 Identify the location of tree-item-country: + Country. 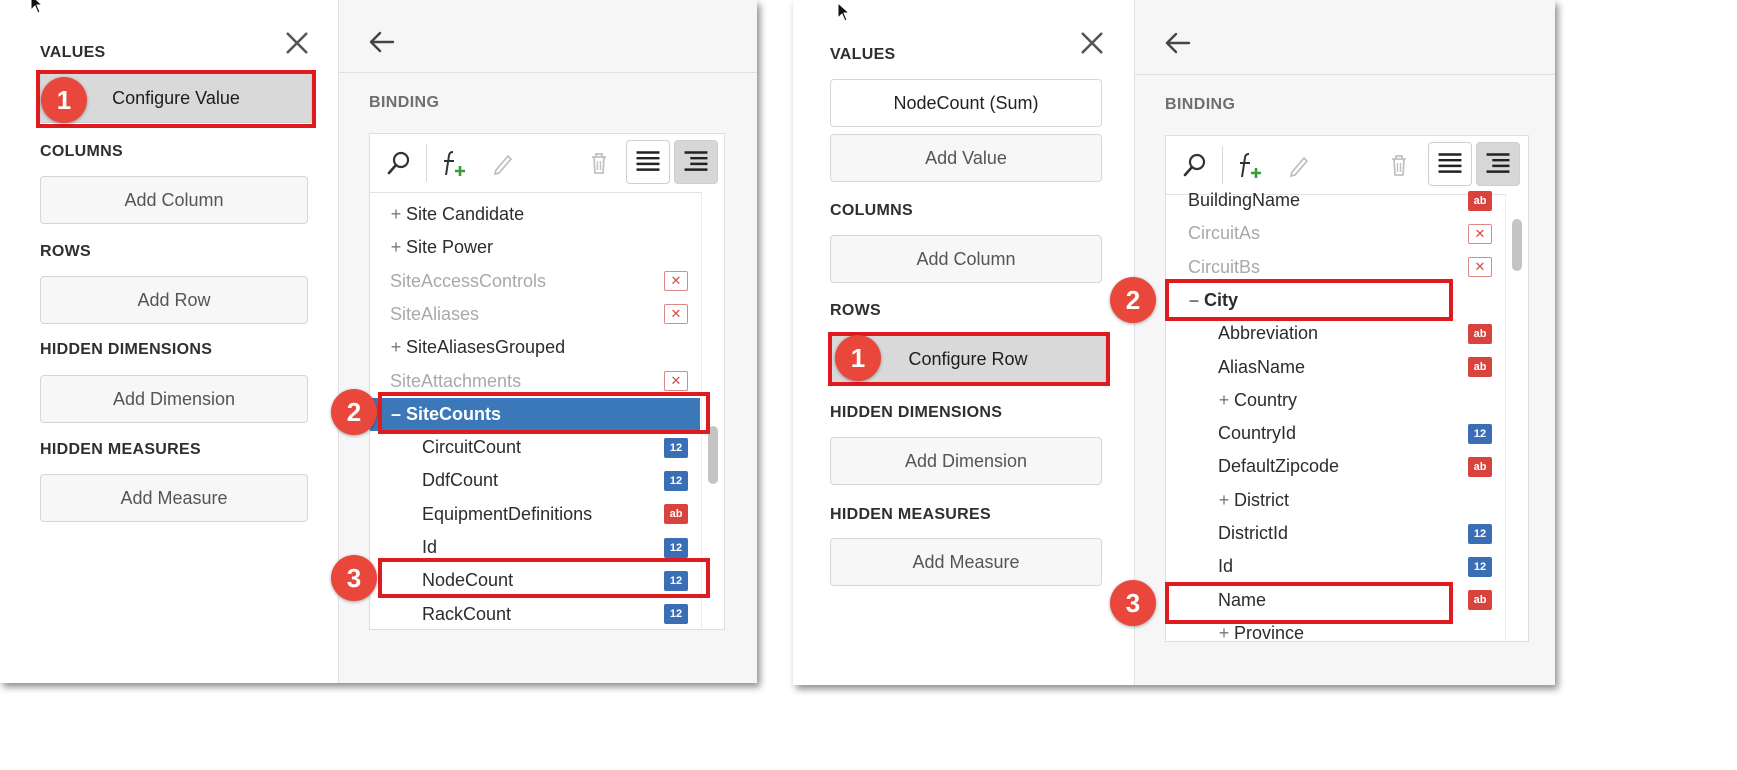
(1335, 400).